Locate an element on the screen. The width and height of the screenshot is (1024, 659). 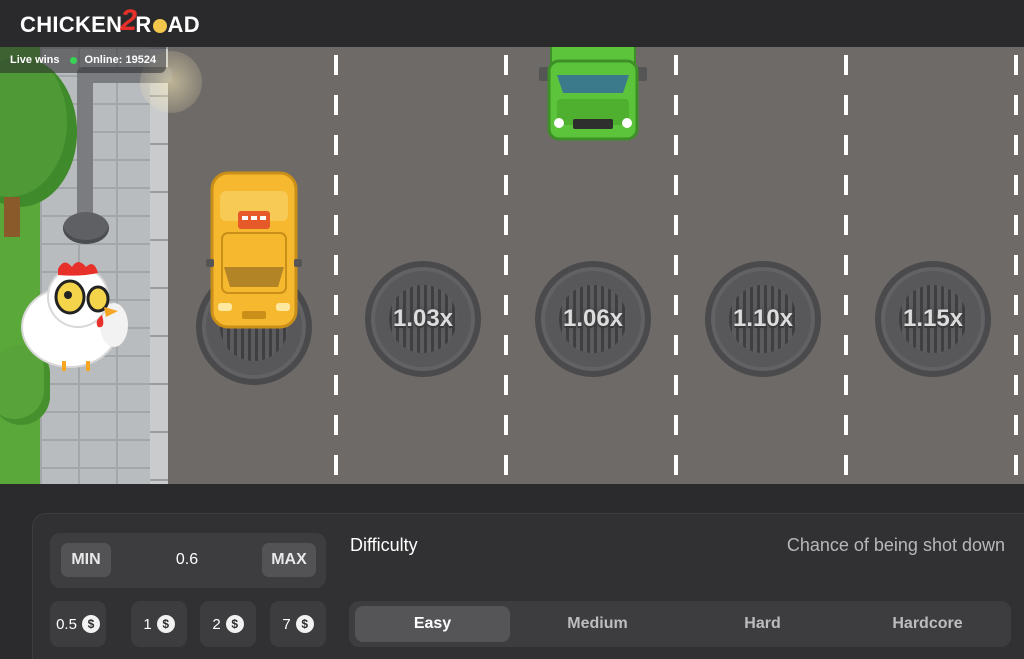
chicken-icon is located at coordinates (74, 316).